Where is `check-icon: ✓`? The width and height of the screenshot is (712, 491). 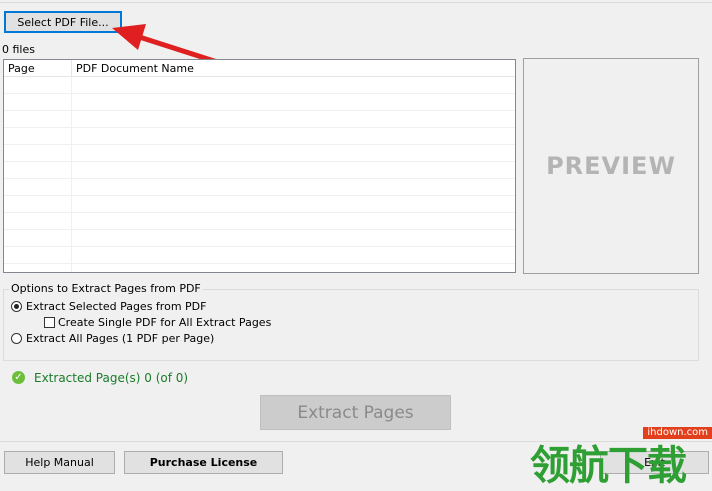 check-icon: ✓ is located at coordinates (18, 377).